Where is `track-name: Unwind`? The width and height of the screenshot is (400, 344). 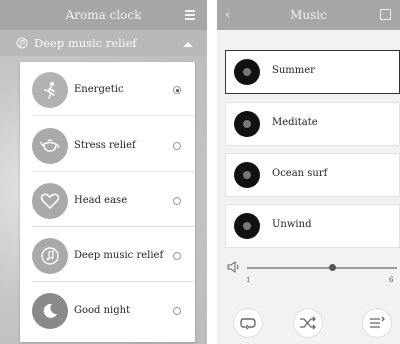
track-name: Unwind is located at coordinates (292, 224).